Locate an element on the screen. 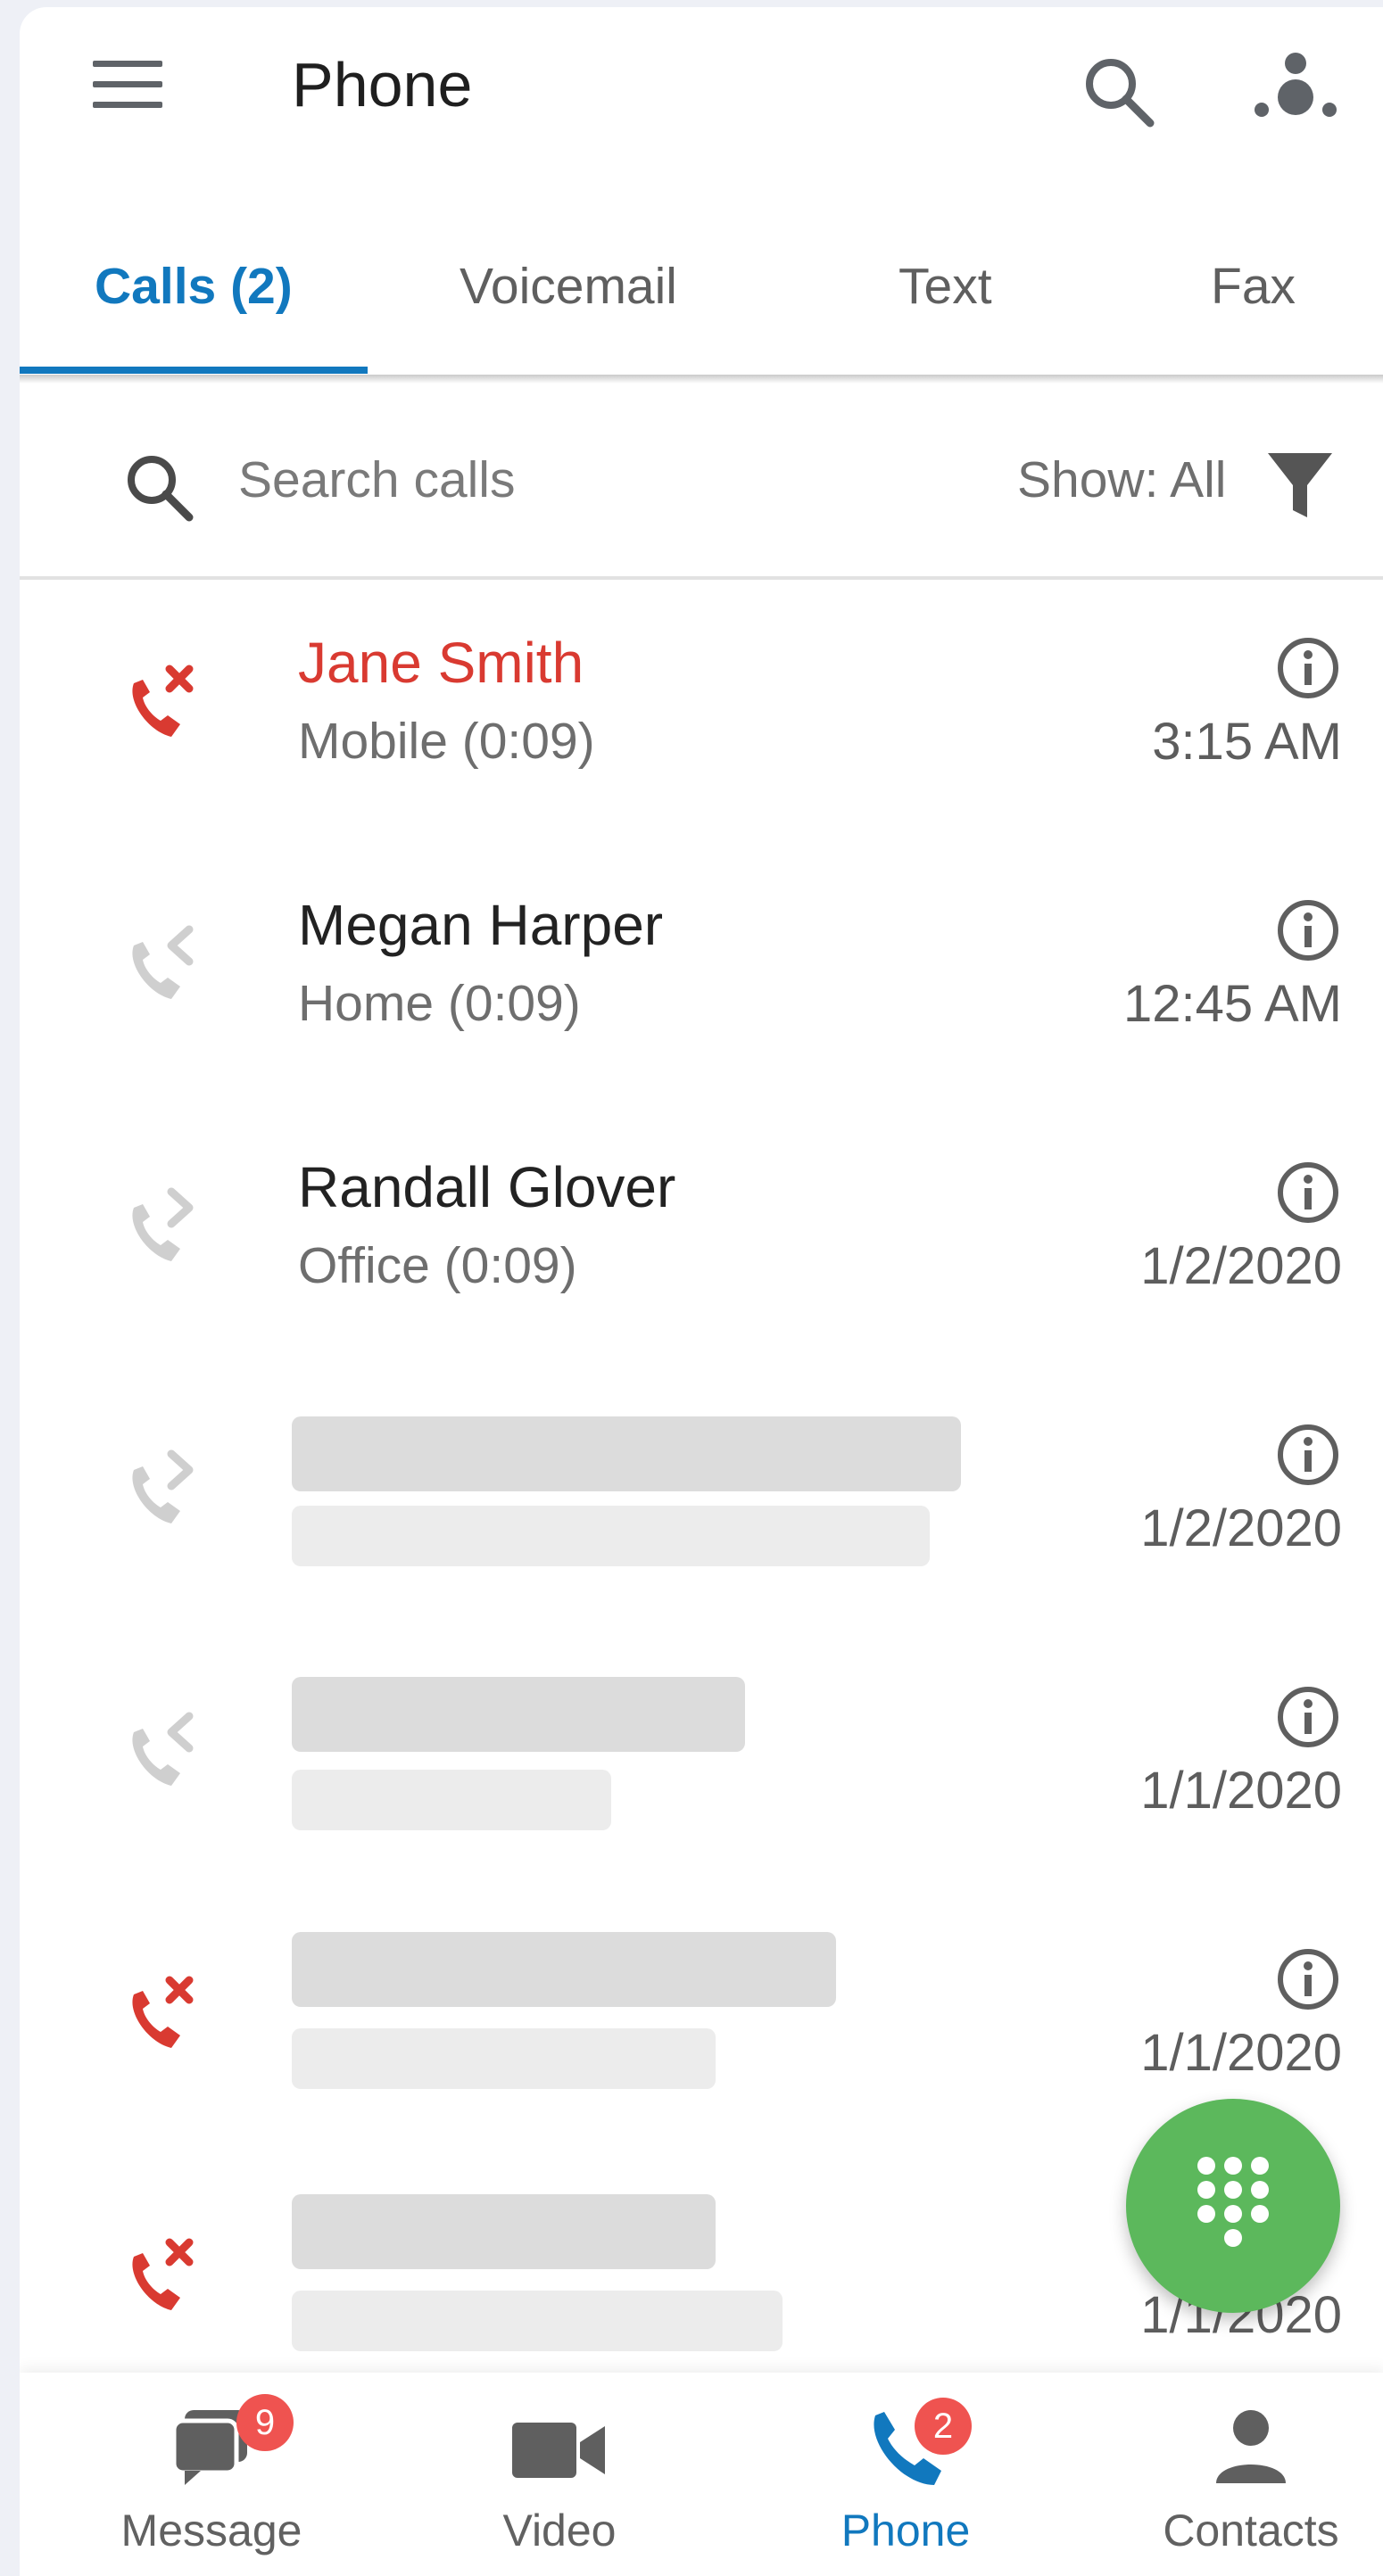 The image size is (1383, 2576). nav-label: Video is located at coordinates (559, 2531).